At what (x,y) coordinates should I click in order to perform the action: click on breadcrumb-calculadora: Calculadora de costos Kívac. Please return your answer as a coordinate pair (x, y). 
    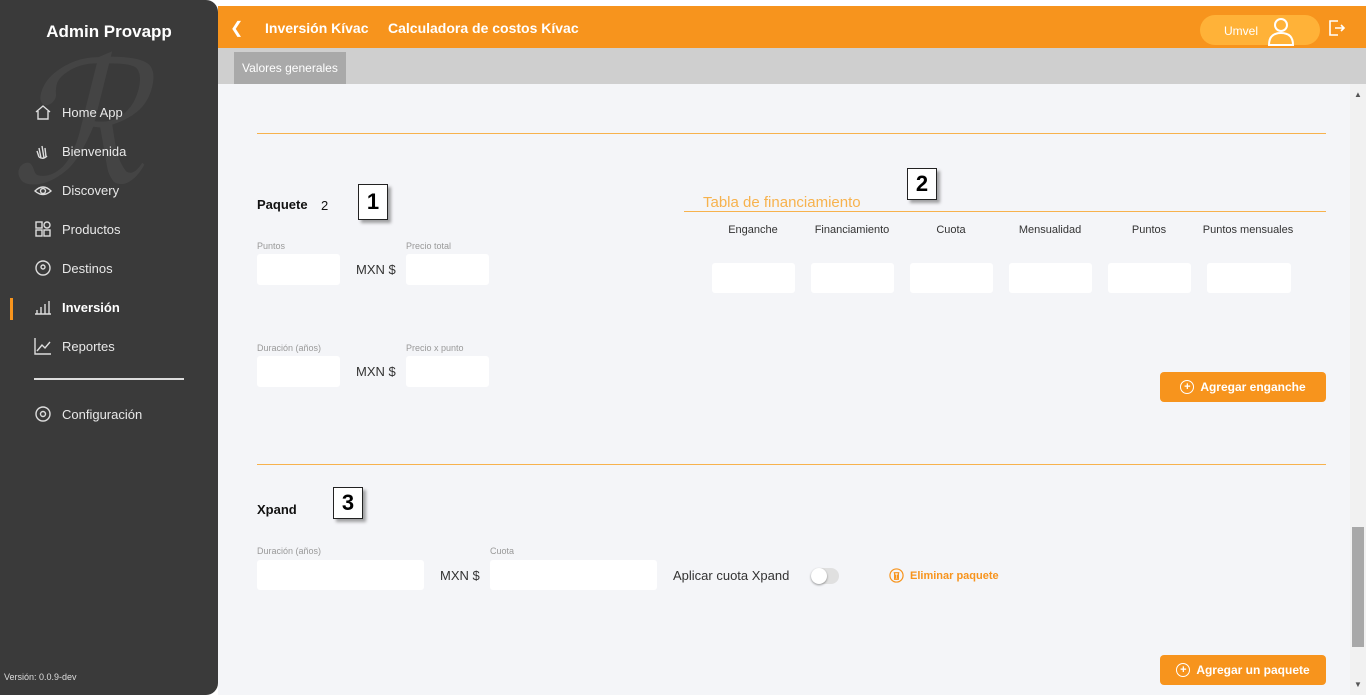
    Looking at the image, I should click on (483, 28).